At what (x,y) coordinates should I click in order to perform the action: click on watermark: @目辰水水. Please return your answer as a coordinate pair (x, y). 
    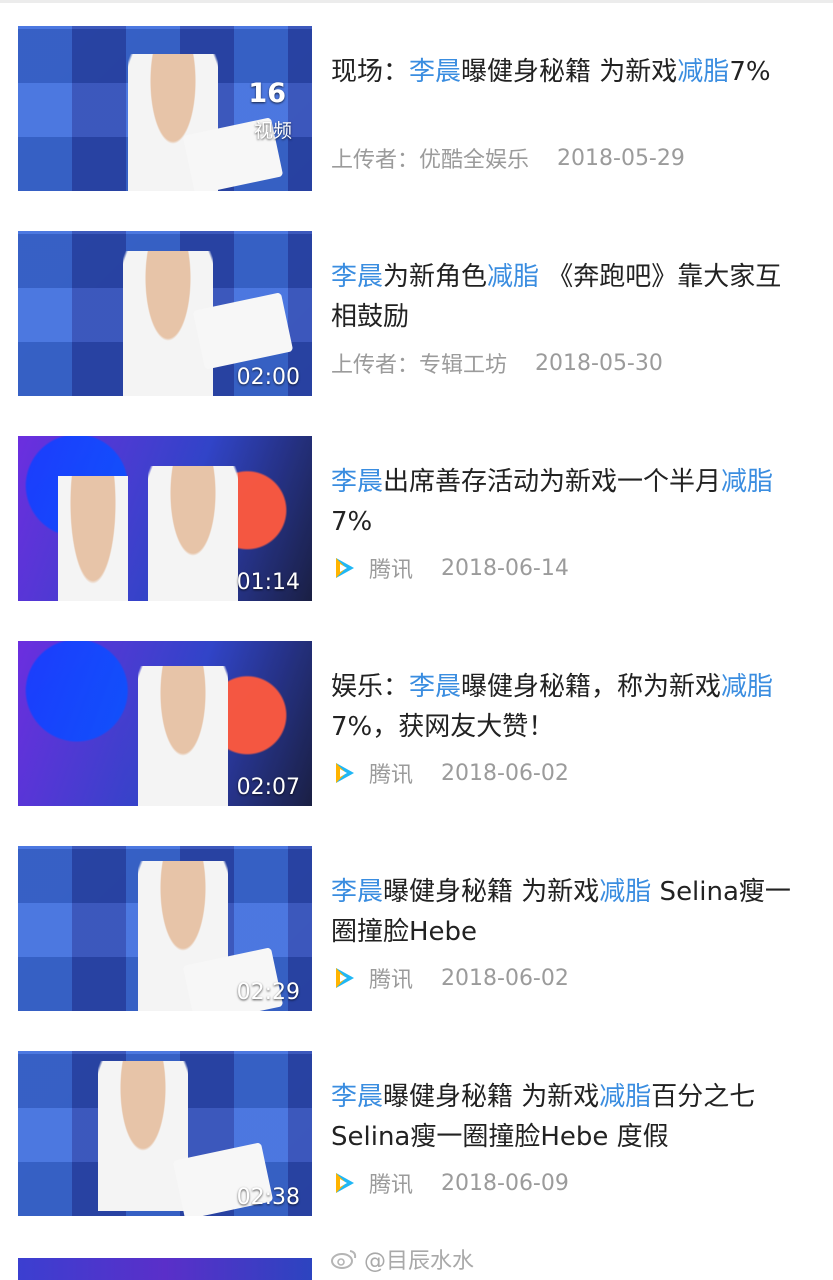
    Looking at the image, I should click on (402, 1259).